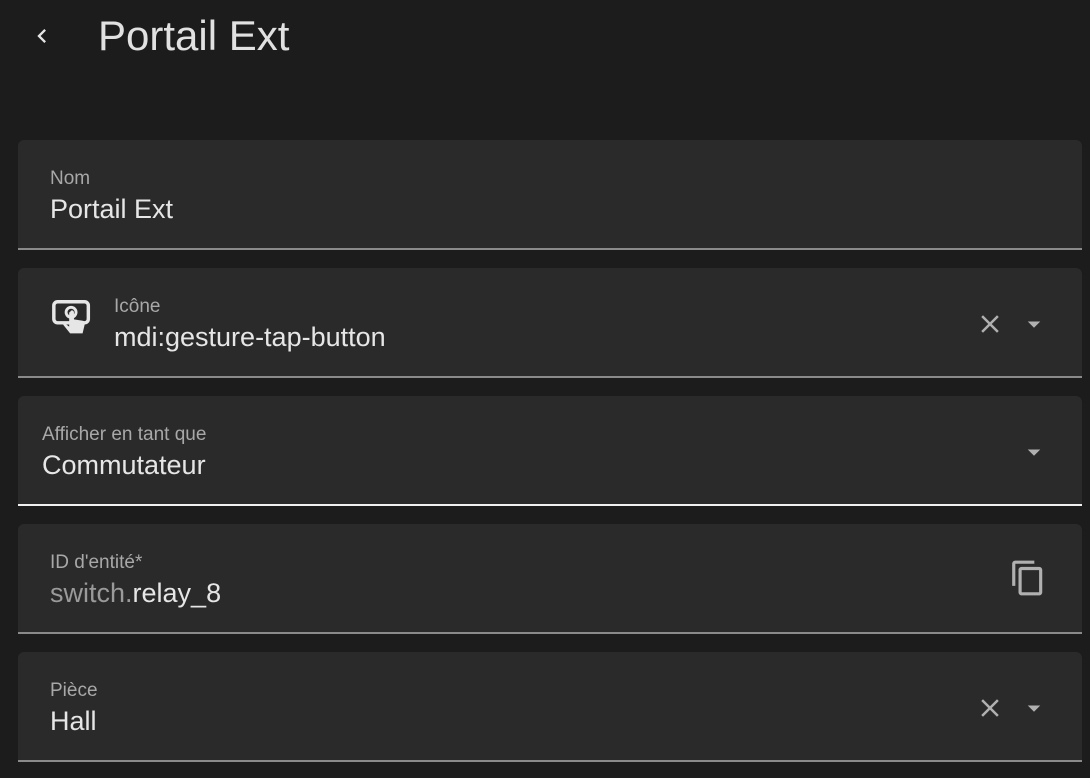 This screenshot has height=778, width=1090. Describe the element at coordinates (70, 178) in the screenshot. I see `name-field-label: Nom` at that location.